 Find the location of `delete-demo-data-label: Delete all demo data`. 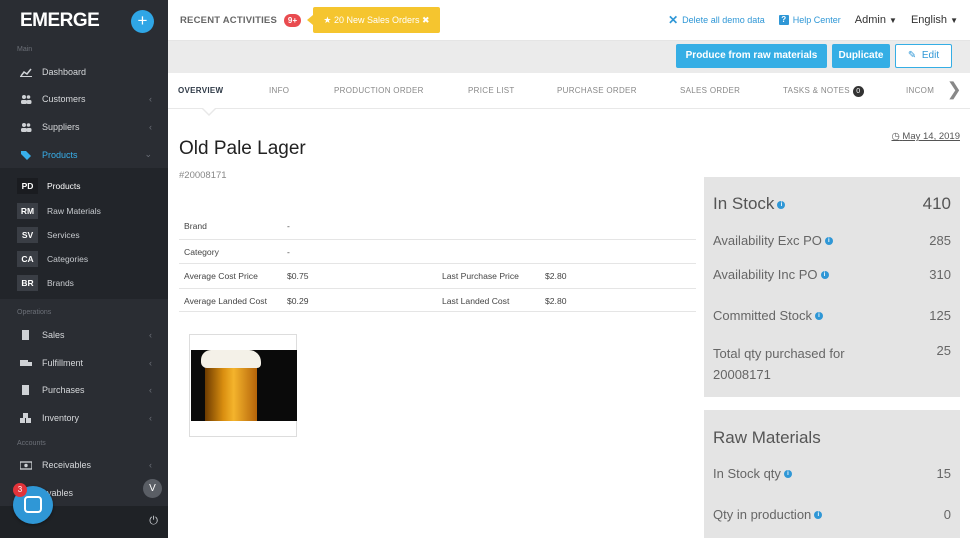

delete-demo-data-label: Delete all demo data is located at coordinates (723, 20).